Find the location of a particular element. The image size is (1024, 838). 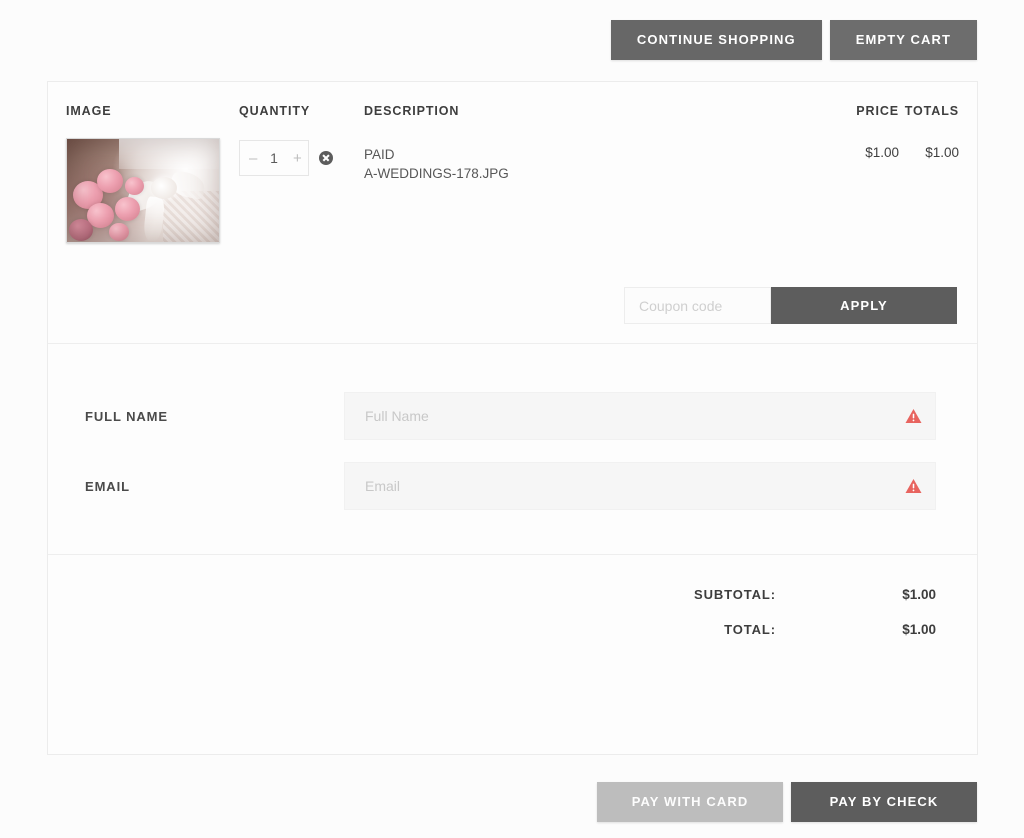

subtotal-value: $1.00 is located at coordinates (919, 594).